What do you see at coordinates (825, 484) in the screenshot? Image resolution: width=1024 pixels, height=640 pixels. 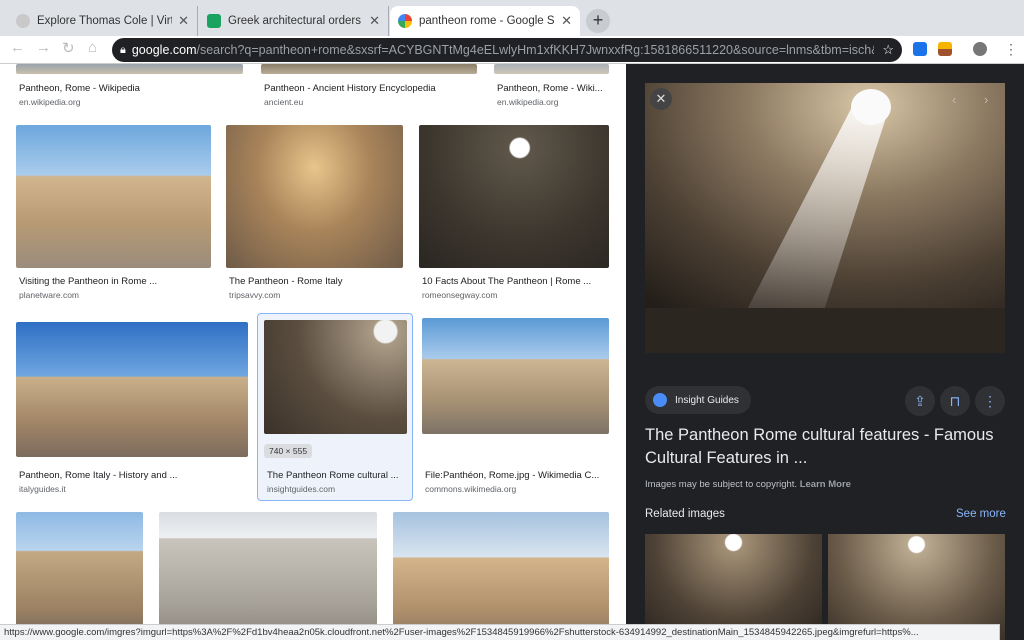 I see `learn-more-link: Learn More` at bounding box center [825, 484].